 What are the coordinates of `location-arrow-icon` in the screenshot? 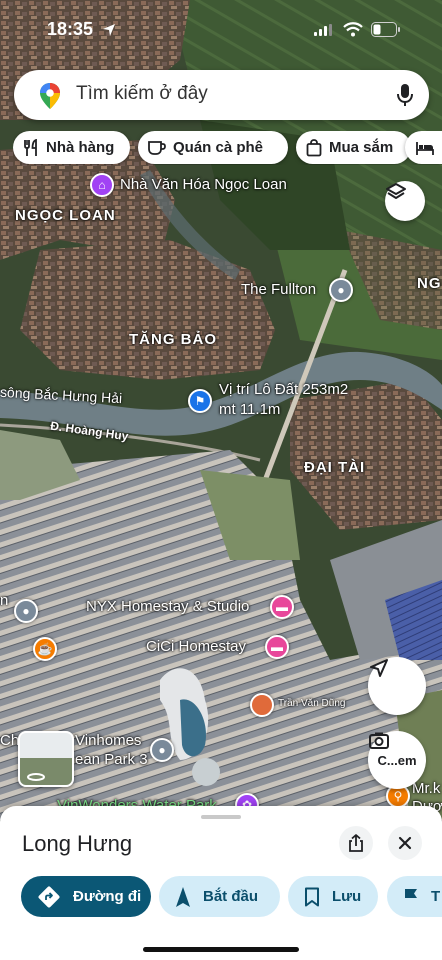 It's located at (109, 30).